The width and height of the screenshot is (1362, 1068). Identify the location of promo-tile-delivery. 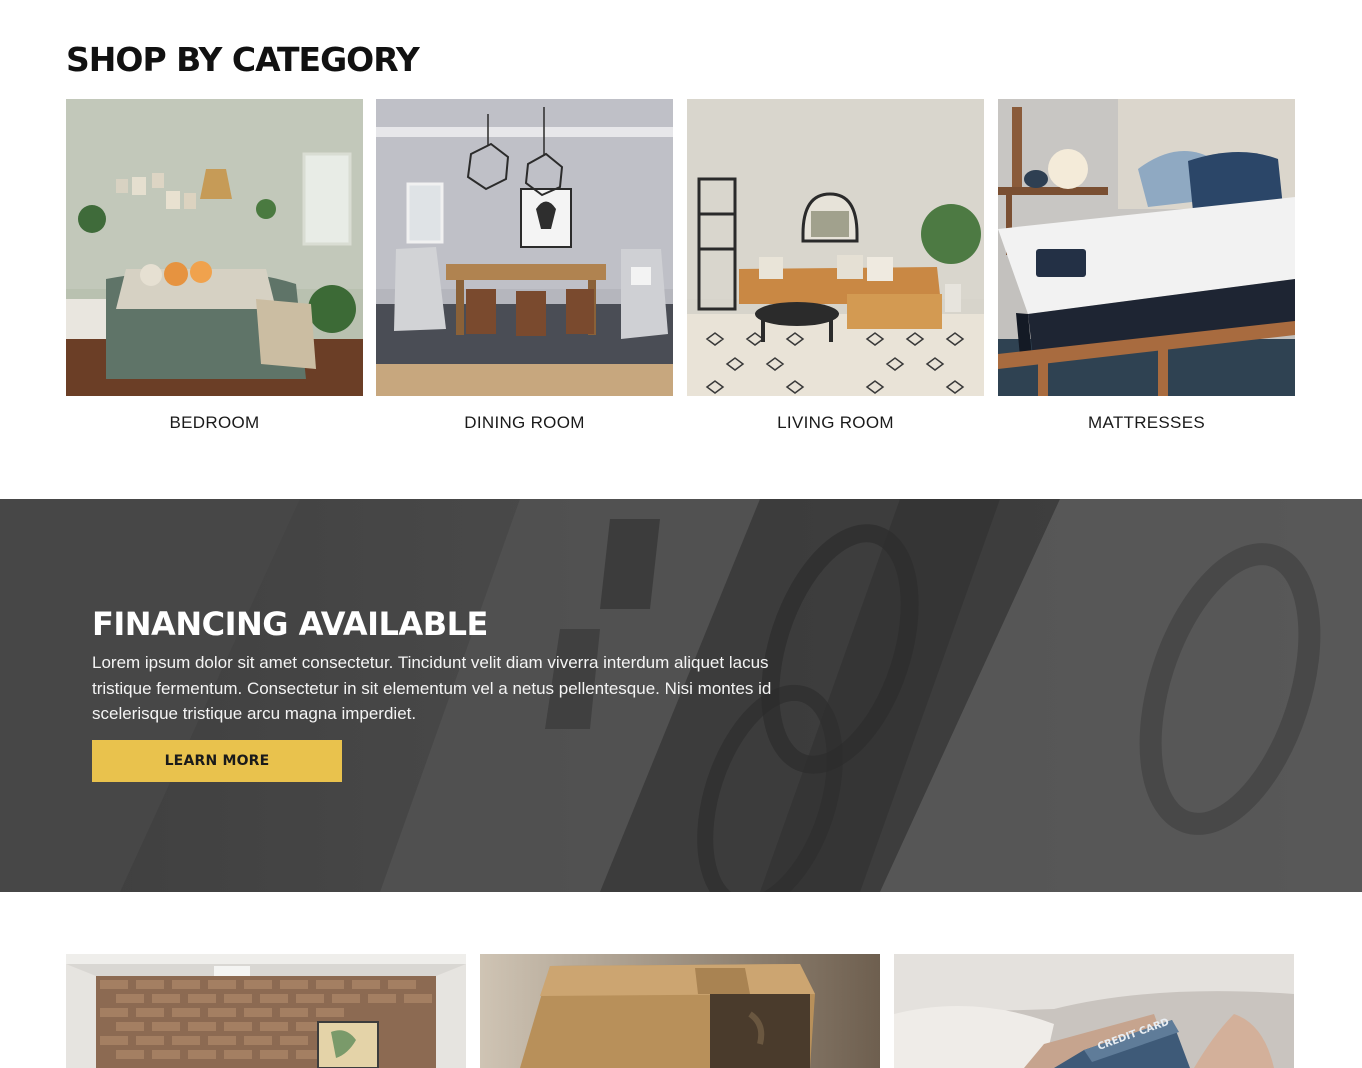
(680, 1011).